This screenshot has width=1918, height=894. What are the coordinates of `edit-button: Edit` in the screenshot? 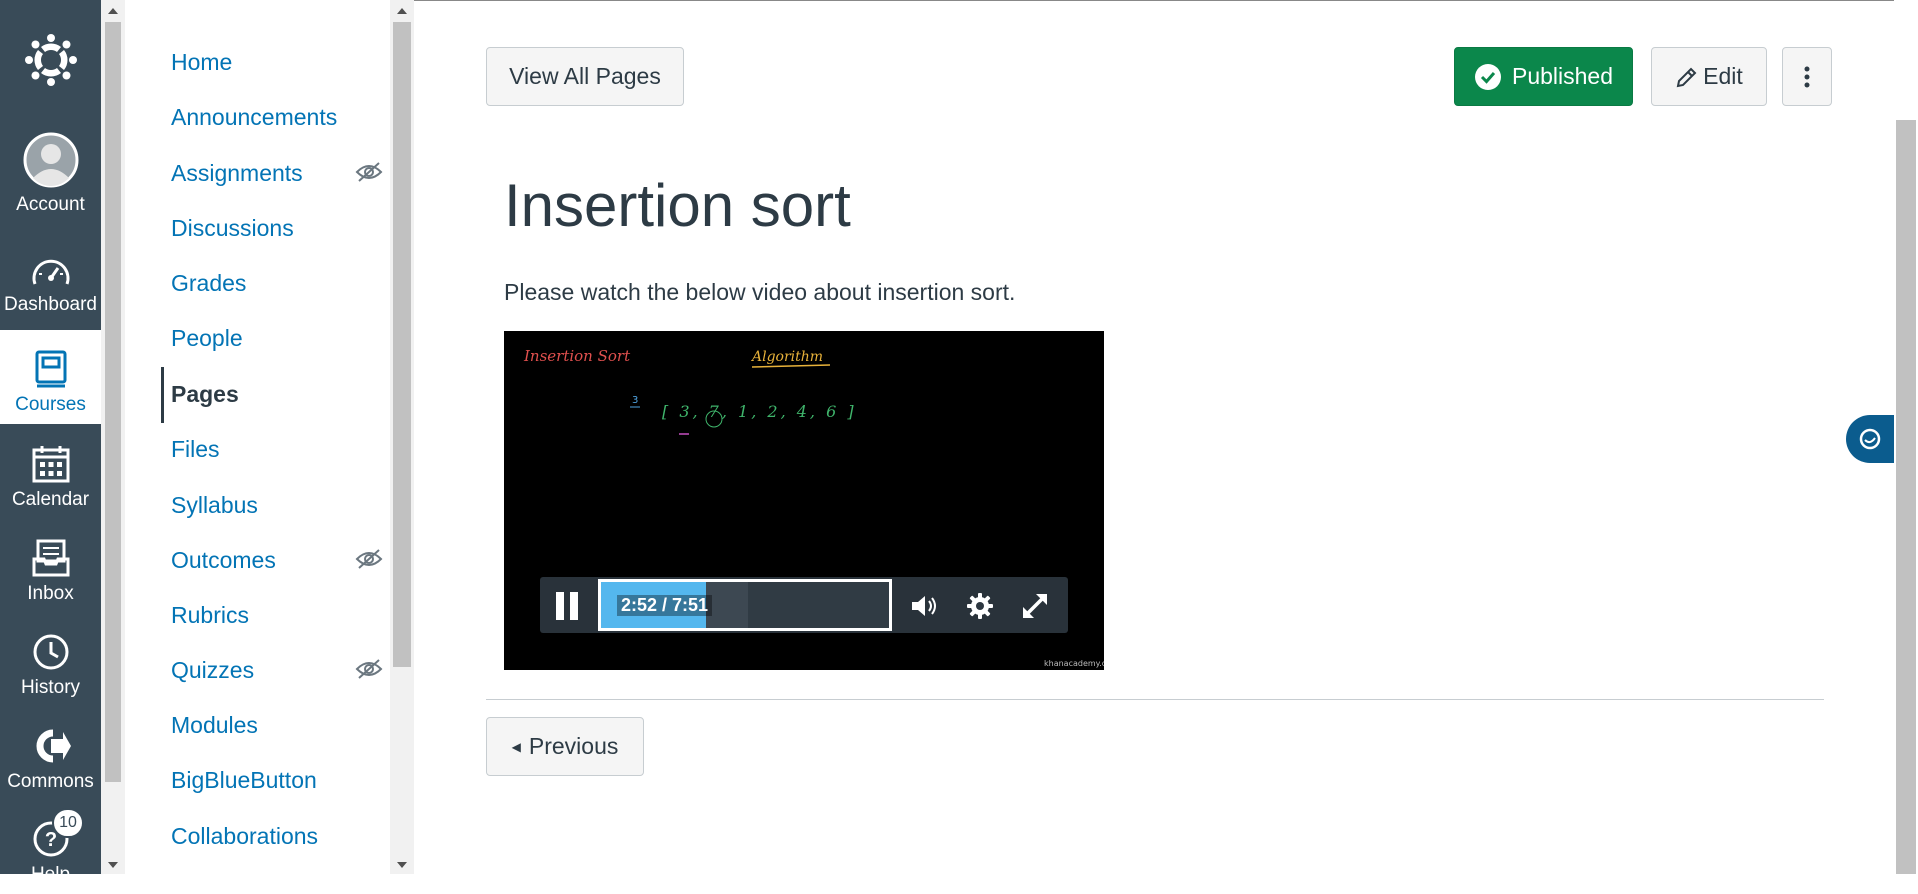 It's located at (1709, 76).